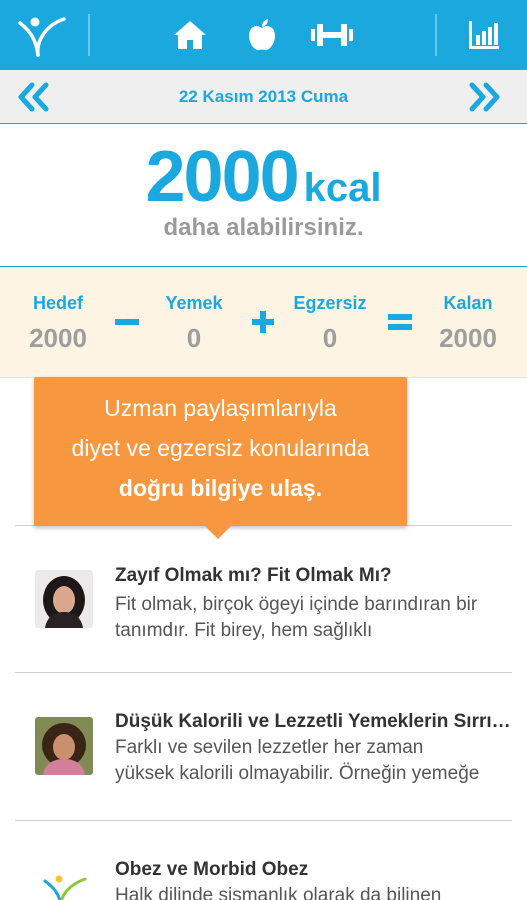 This screenshot has width=527, height=900. Describe the element at coordinates (263, 227) in the screenshot. I see `calorie-subtitle: daha alabilirsiniz.` at that location.